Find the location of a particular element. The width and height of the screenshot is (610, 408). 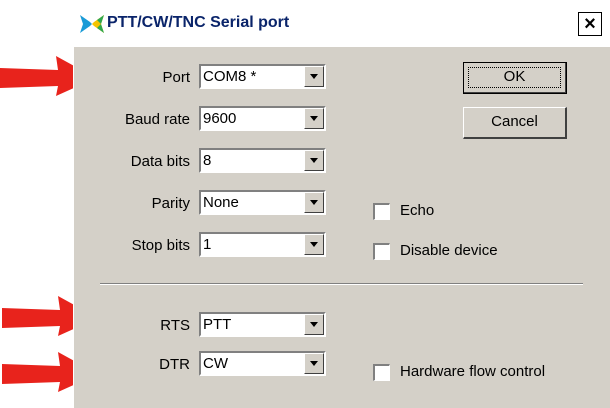

disable-device-checkbox is located at coordinates (381, 251).